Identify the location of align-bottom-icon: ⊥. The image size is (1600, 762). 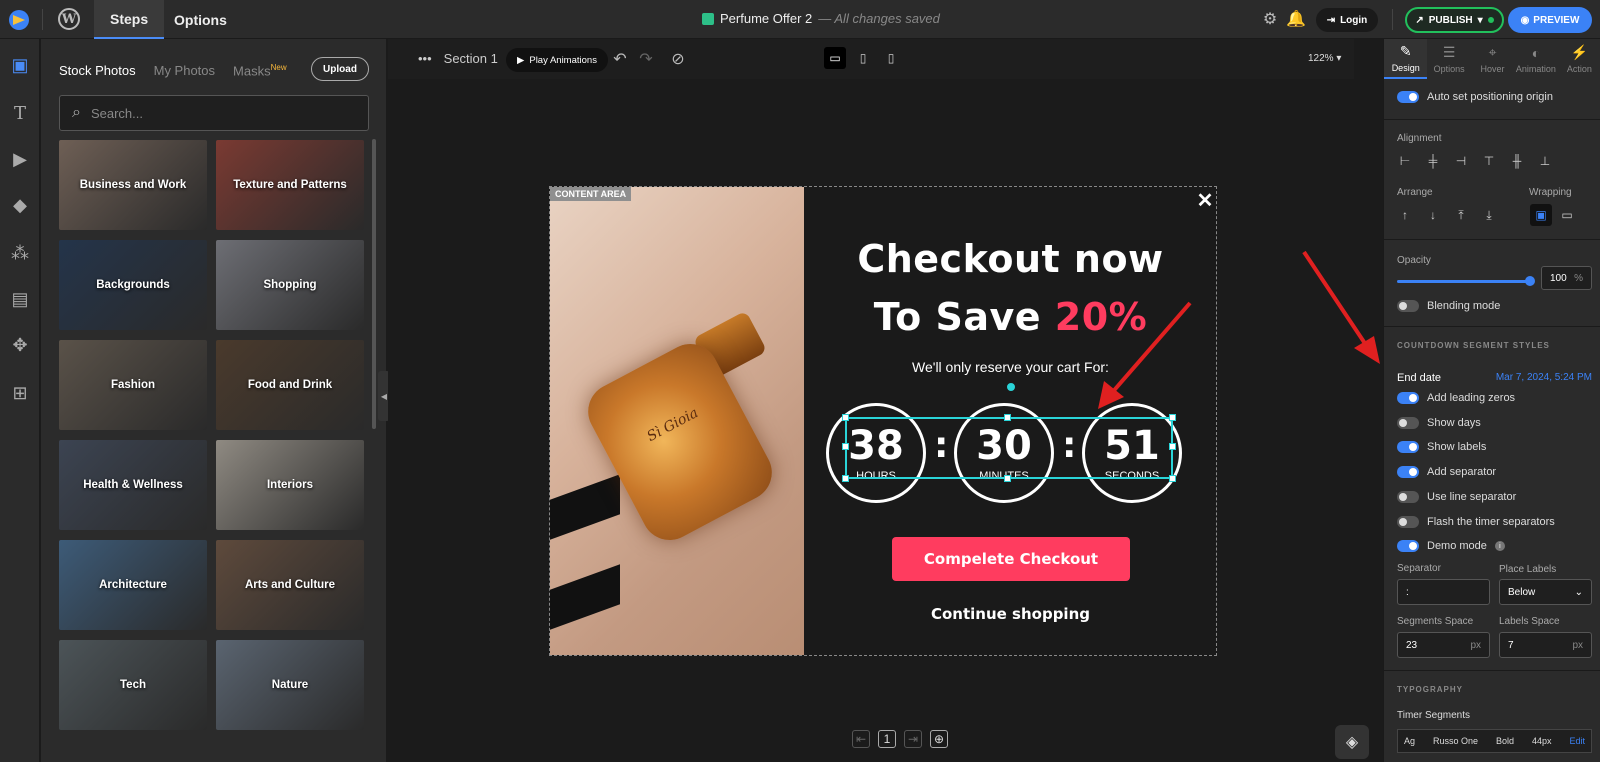
(1545, 161).